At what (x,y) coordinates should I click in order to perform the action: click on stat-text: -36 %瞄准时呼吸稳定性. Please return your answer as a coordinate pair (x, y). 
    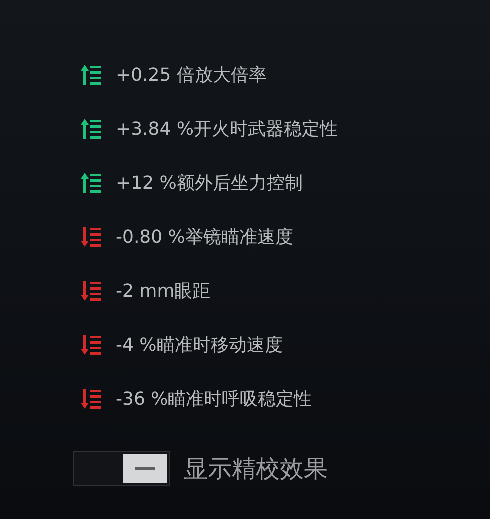
    Looking at the image, I should click on (214, 399).